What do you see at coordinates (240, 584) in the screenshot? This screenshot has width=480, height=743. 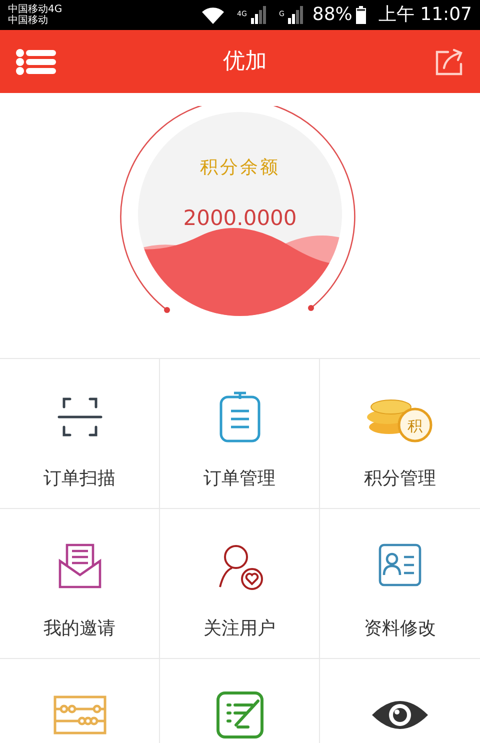 I see `menu-tile: 关注用户` at bounding box center [240, 584].